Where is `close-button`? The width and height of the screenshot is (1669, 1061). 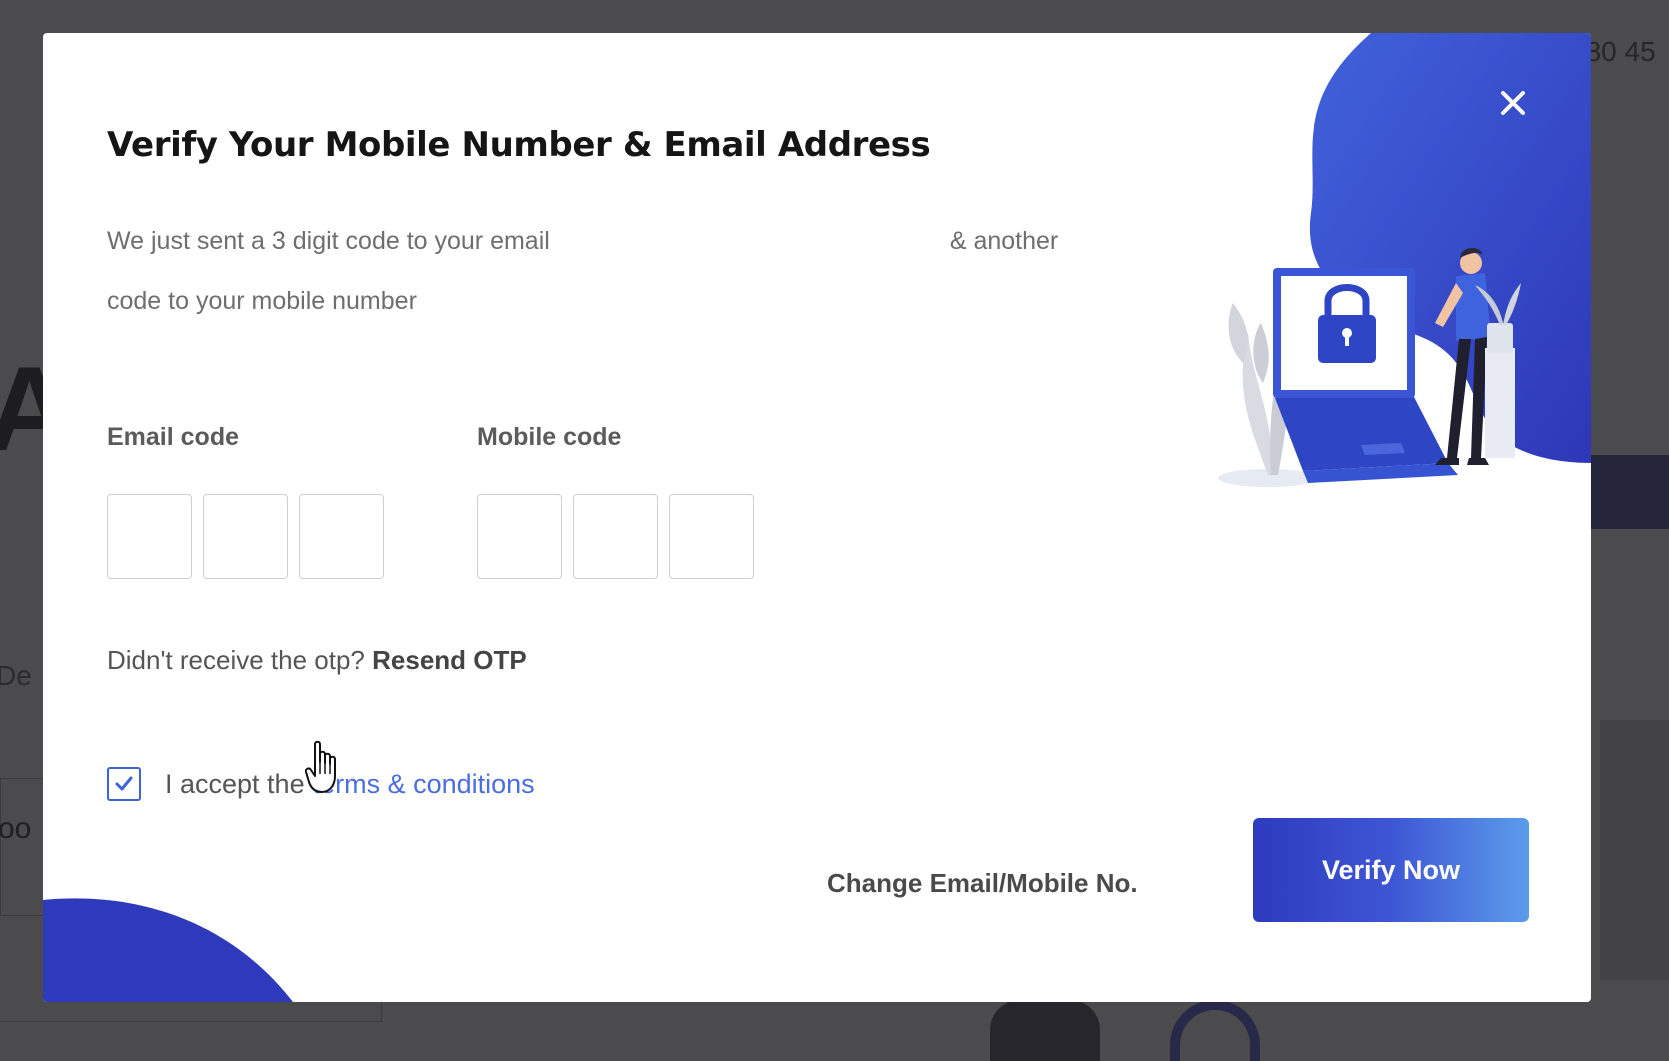 close-button is located at coordinates (1513, 103).